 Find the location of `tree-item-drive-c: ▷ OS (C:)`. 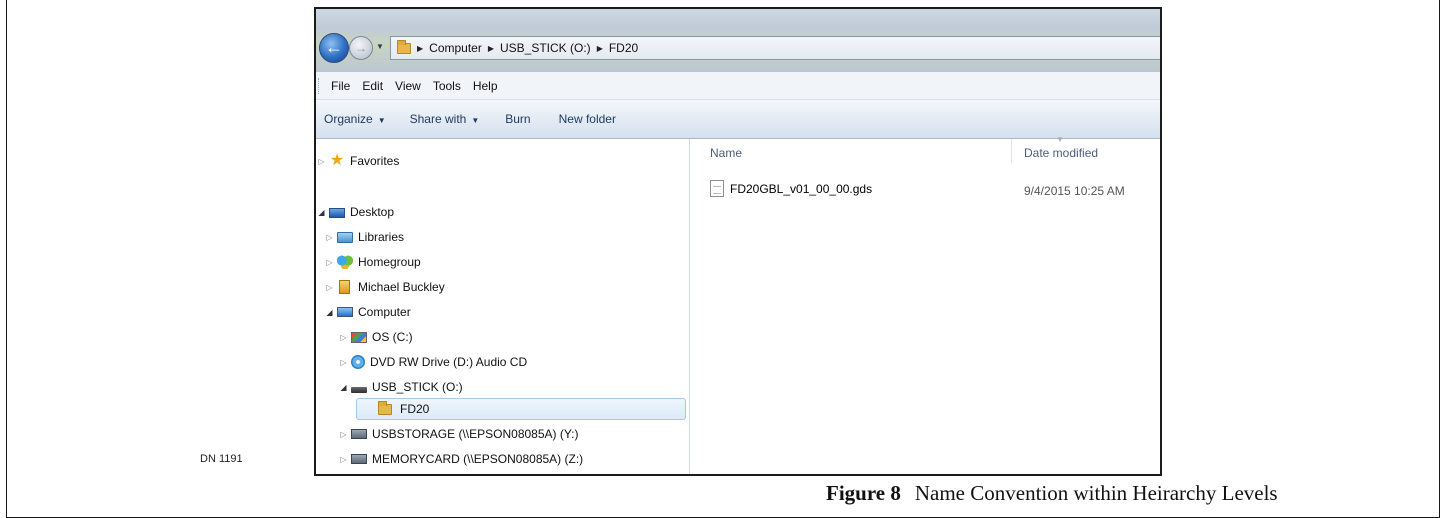

tree-item-drive-c: ▷ OS (C:) is located at coordinates (375, 337).